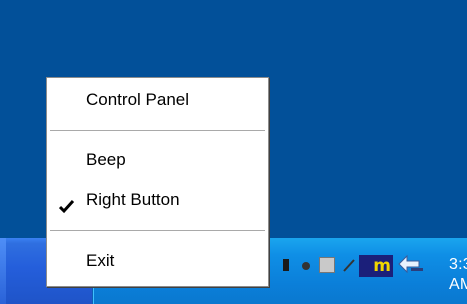 The height and width of the screenshot is (304, 467). Describe the element at coordinates (327, 265) in the screenshot. I see `tray-window-icon` at that location.